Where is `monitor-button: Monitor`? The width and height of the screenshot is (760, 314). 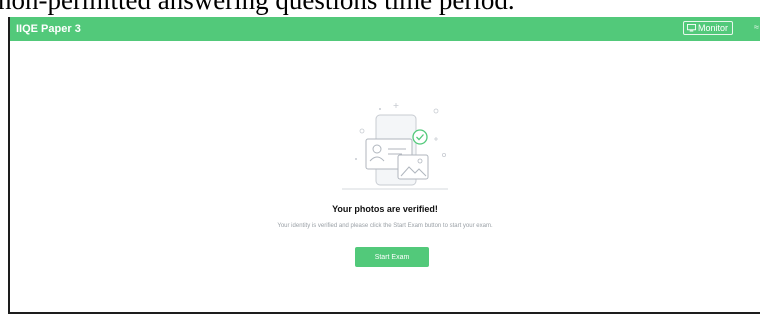
monitor-button: Monitor is located at coordinates (708, 28).